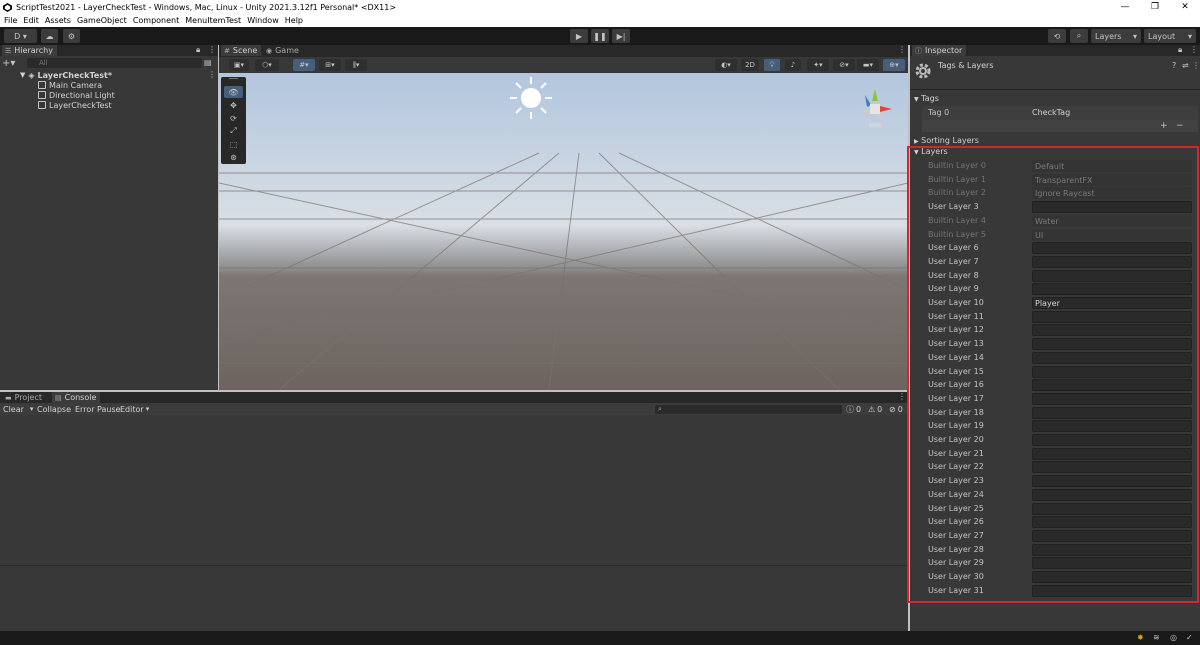 This screenshot has width=1200, height=645. Describe the element at coordinates (916, 141) in the screenshot. I see `caret-right-icon: ▶` at that location.